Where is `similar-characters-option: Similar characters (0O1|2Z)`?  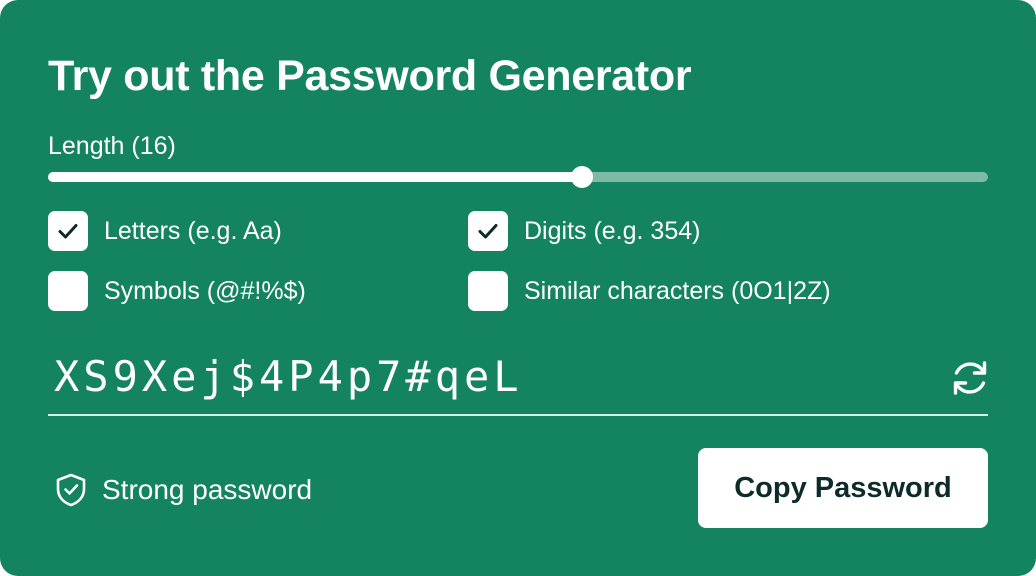 similar-characters-option: Similar characters (0O1|2Z) is located at coordinates (649, 291).